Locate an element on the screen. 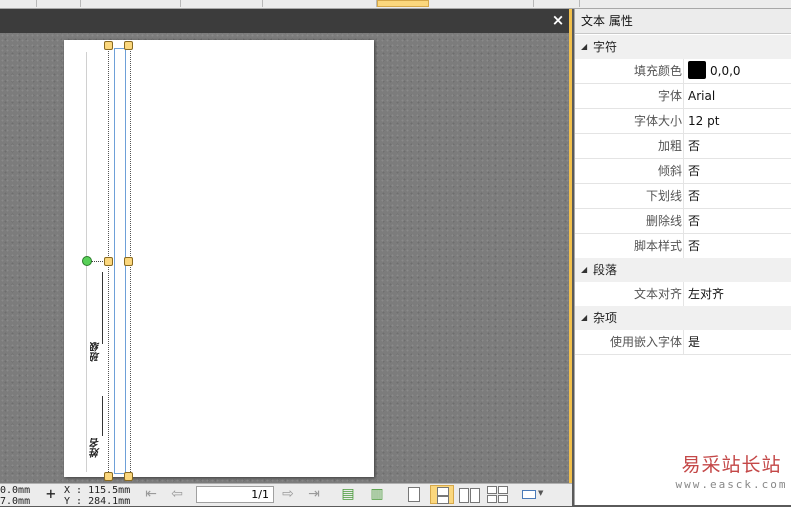 The image size is (791, 507). property-label: 文本对齐 is located at coordinates (657, 294).